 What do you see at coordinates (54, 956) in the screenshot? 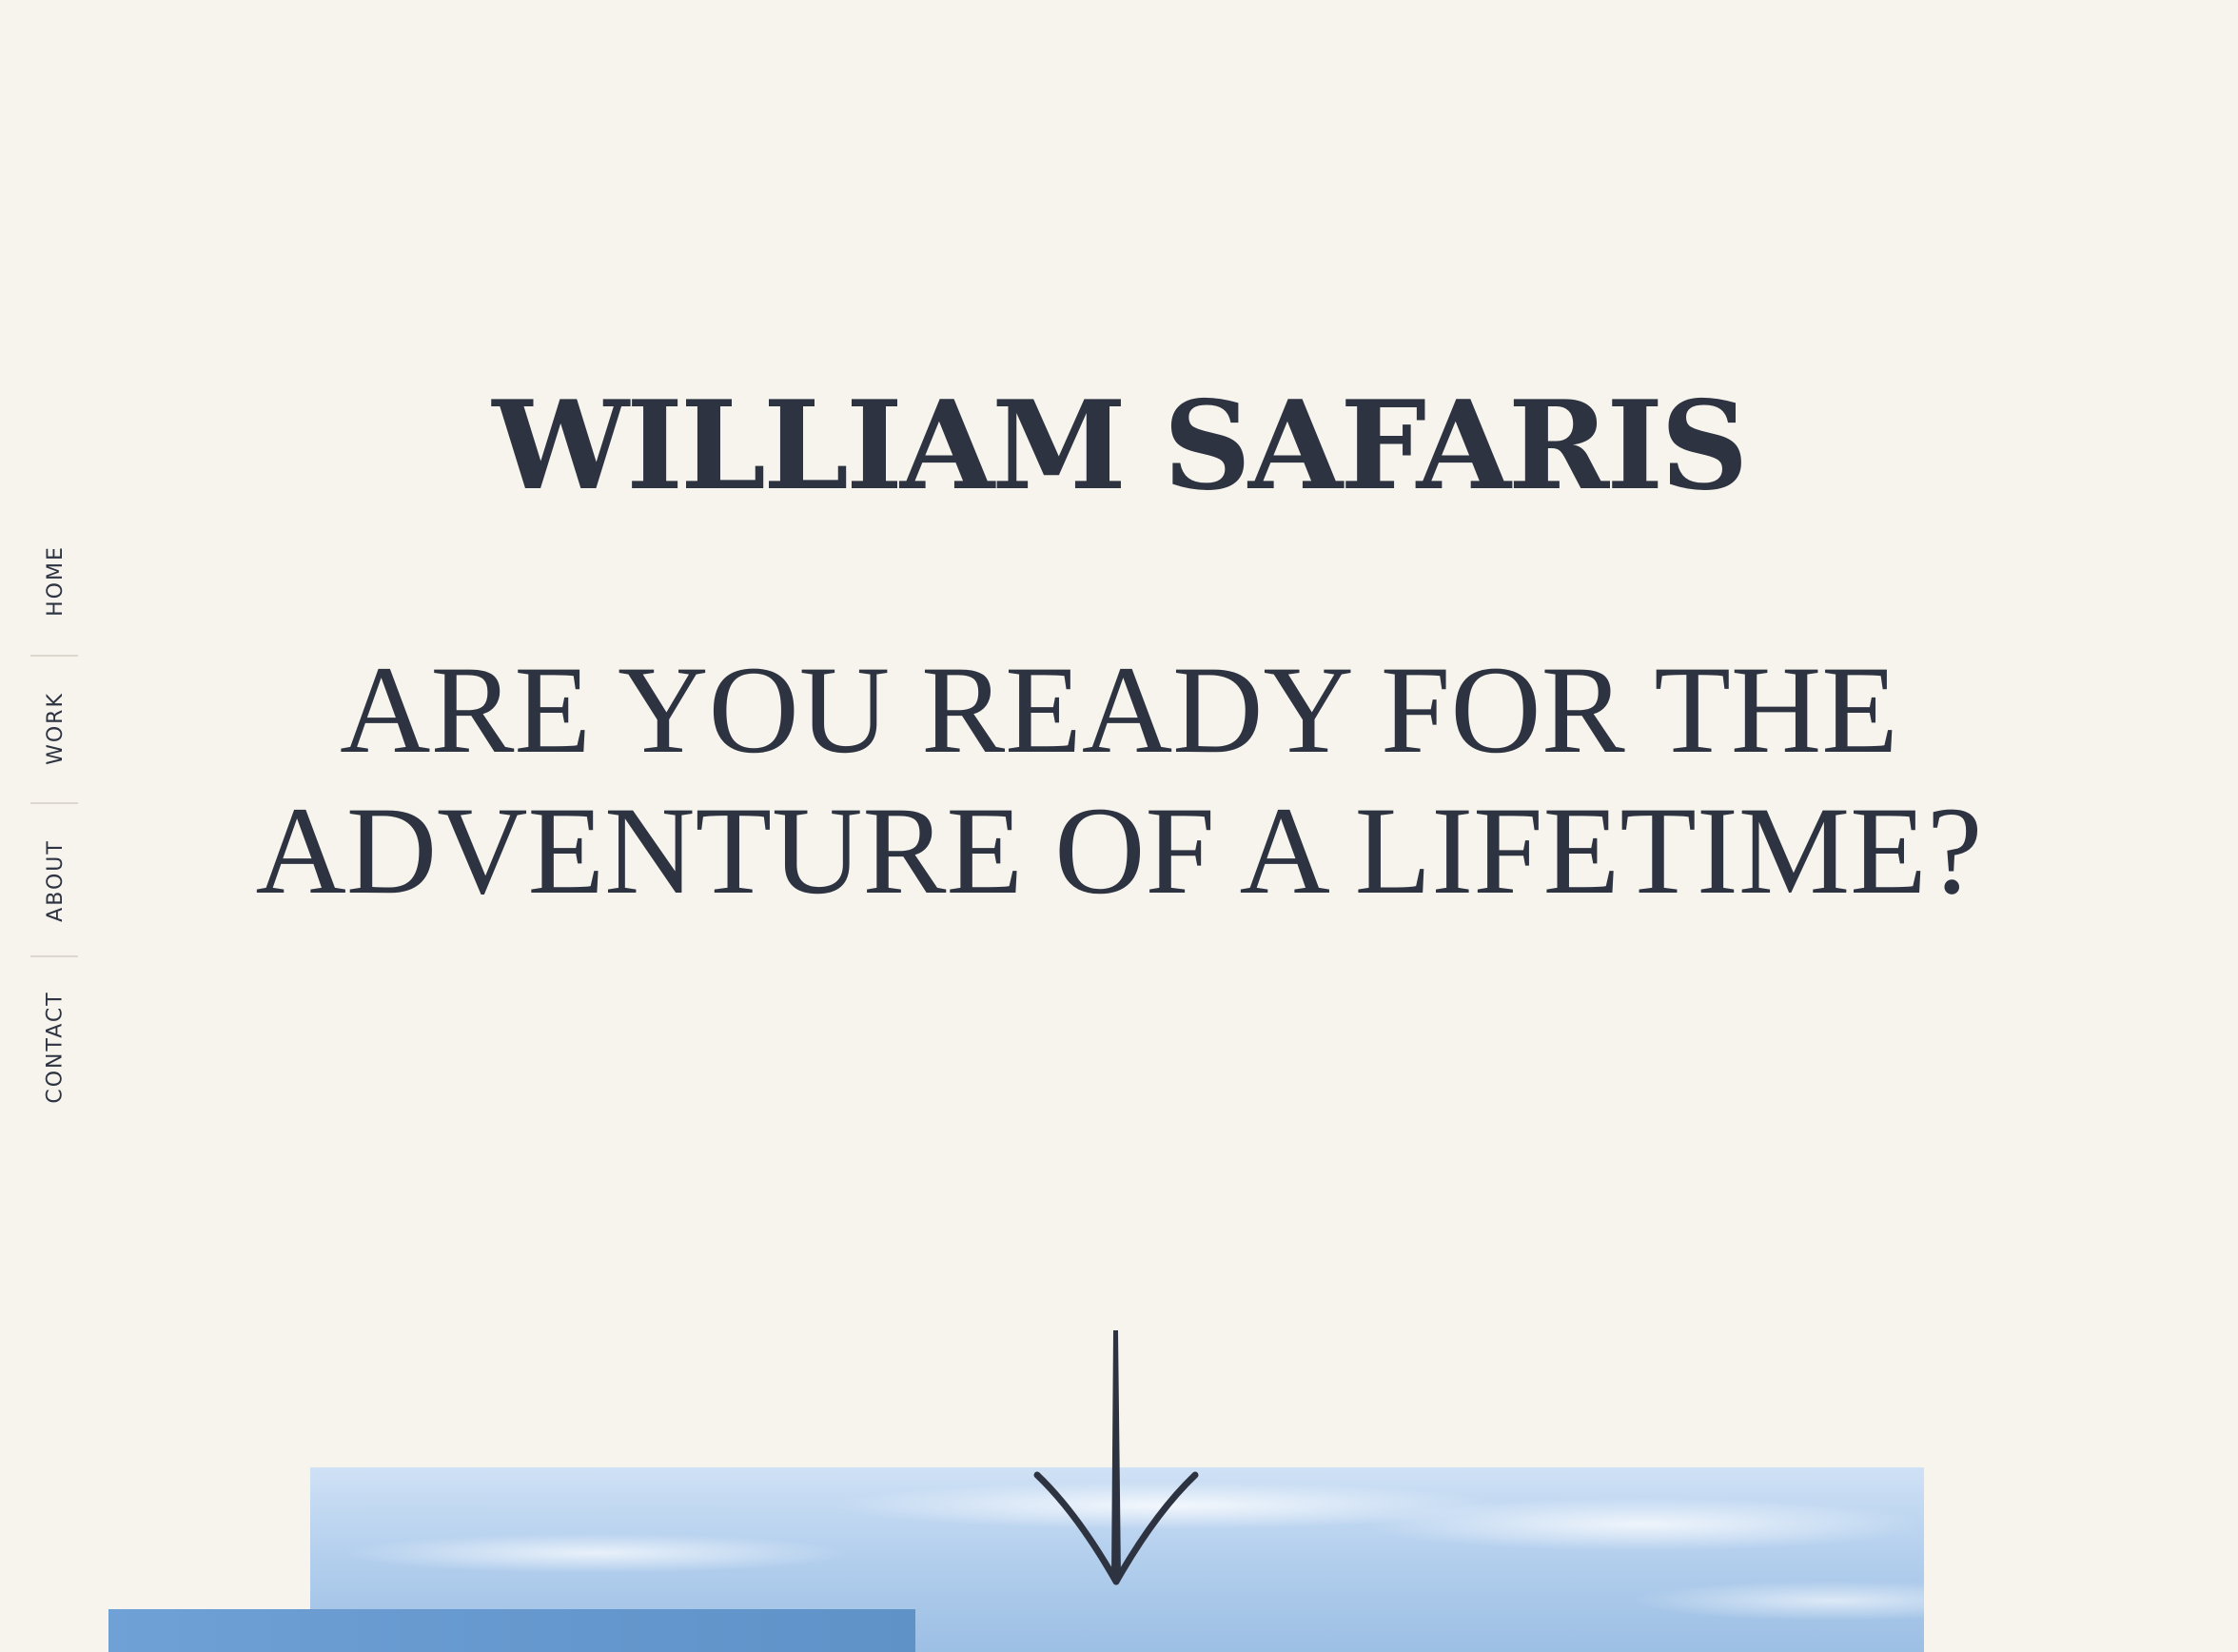
I see `nav-divider` at bounding box center [54, 956].